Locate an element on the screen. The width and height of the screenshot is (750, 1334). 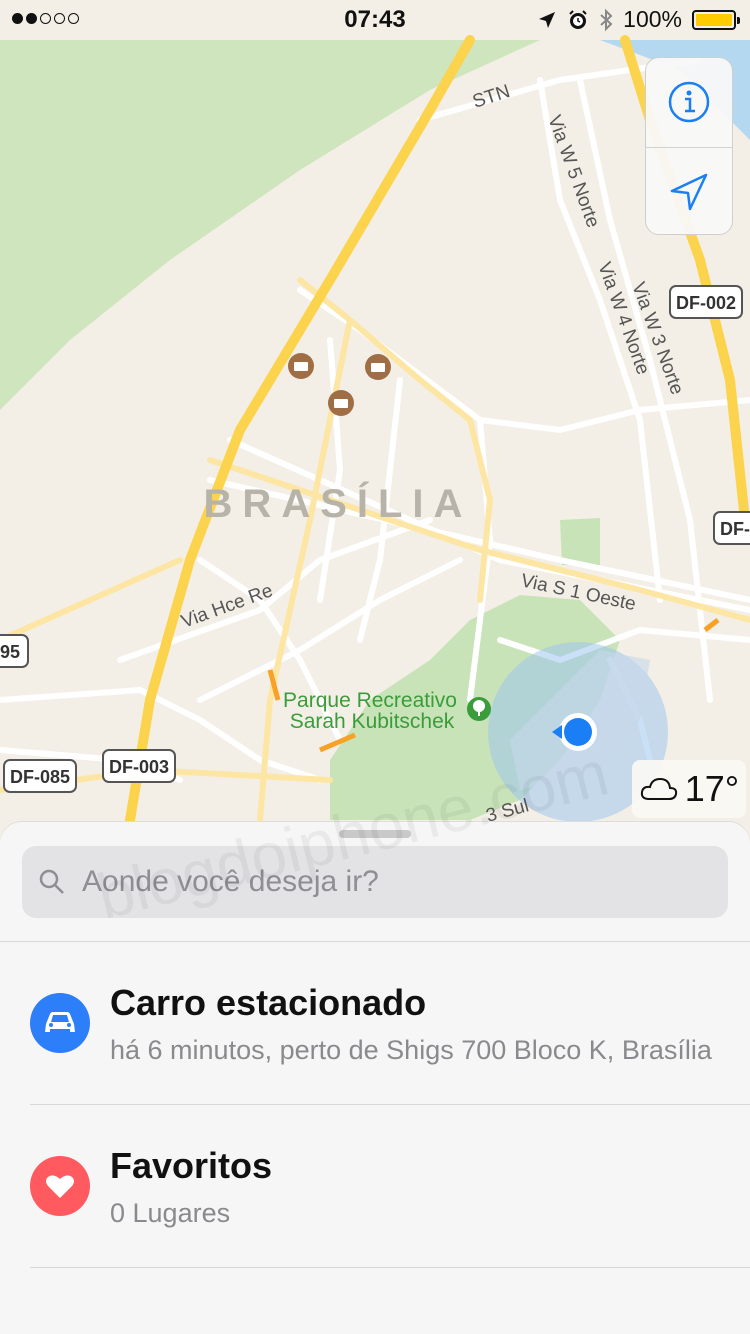
svg-text: 95 is located at coordinates (10, 652).